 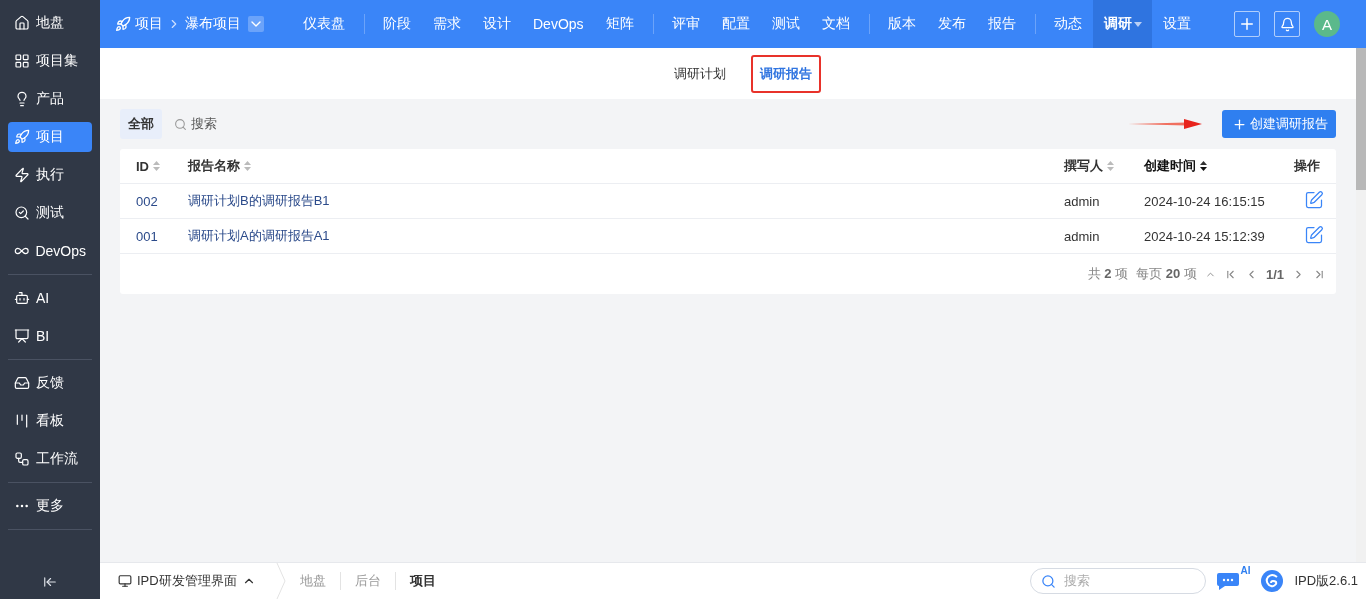 What do you see at coordinates (147, 201) in the screenshot?
I see `table-cell: 002` at bounding box center [147, 201].